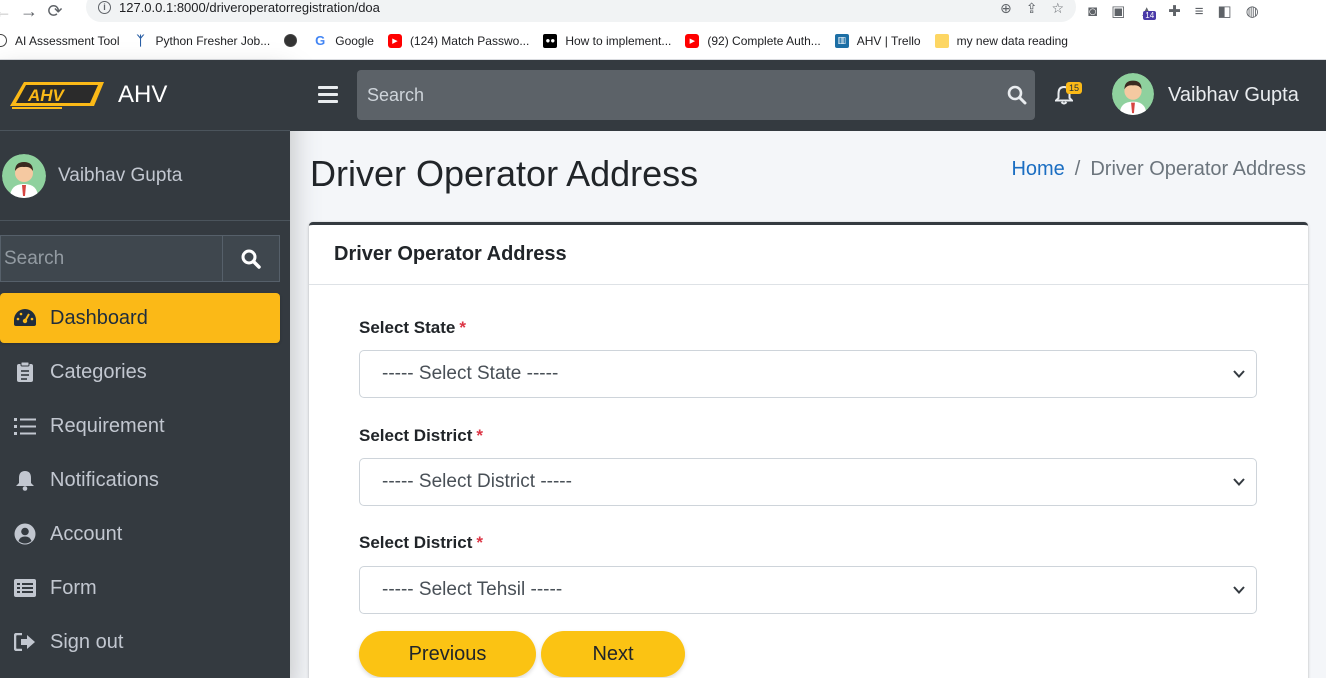 The height and width of the screenshot is (678, 1326). Describe the element at coordinates (1037, 169) in the screenshot. I see `breadcrumb-home-link: Home` at that location.